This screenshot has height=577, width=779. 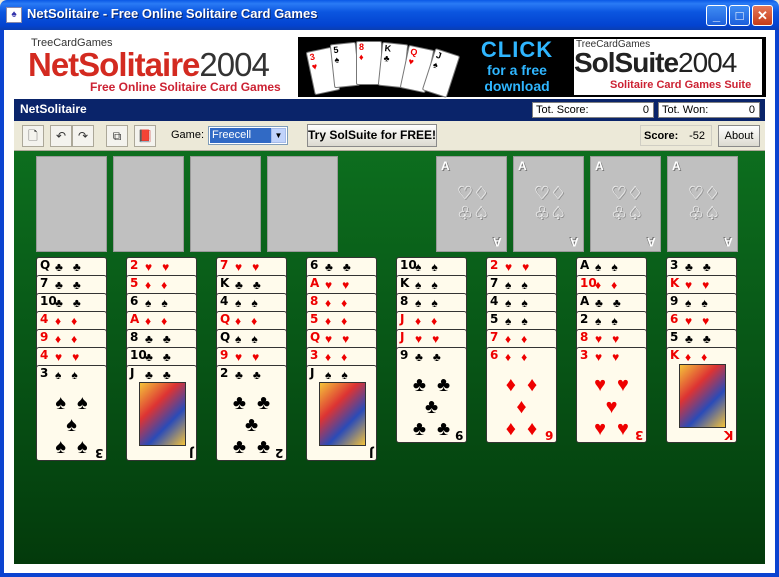 I want to click on card-rank-bottom: 2, so click(x=278, y=453).